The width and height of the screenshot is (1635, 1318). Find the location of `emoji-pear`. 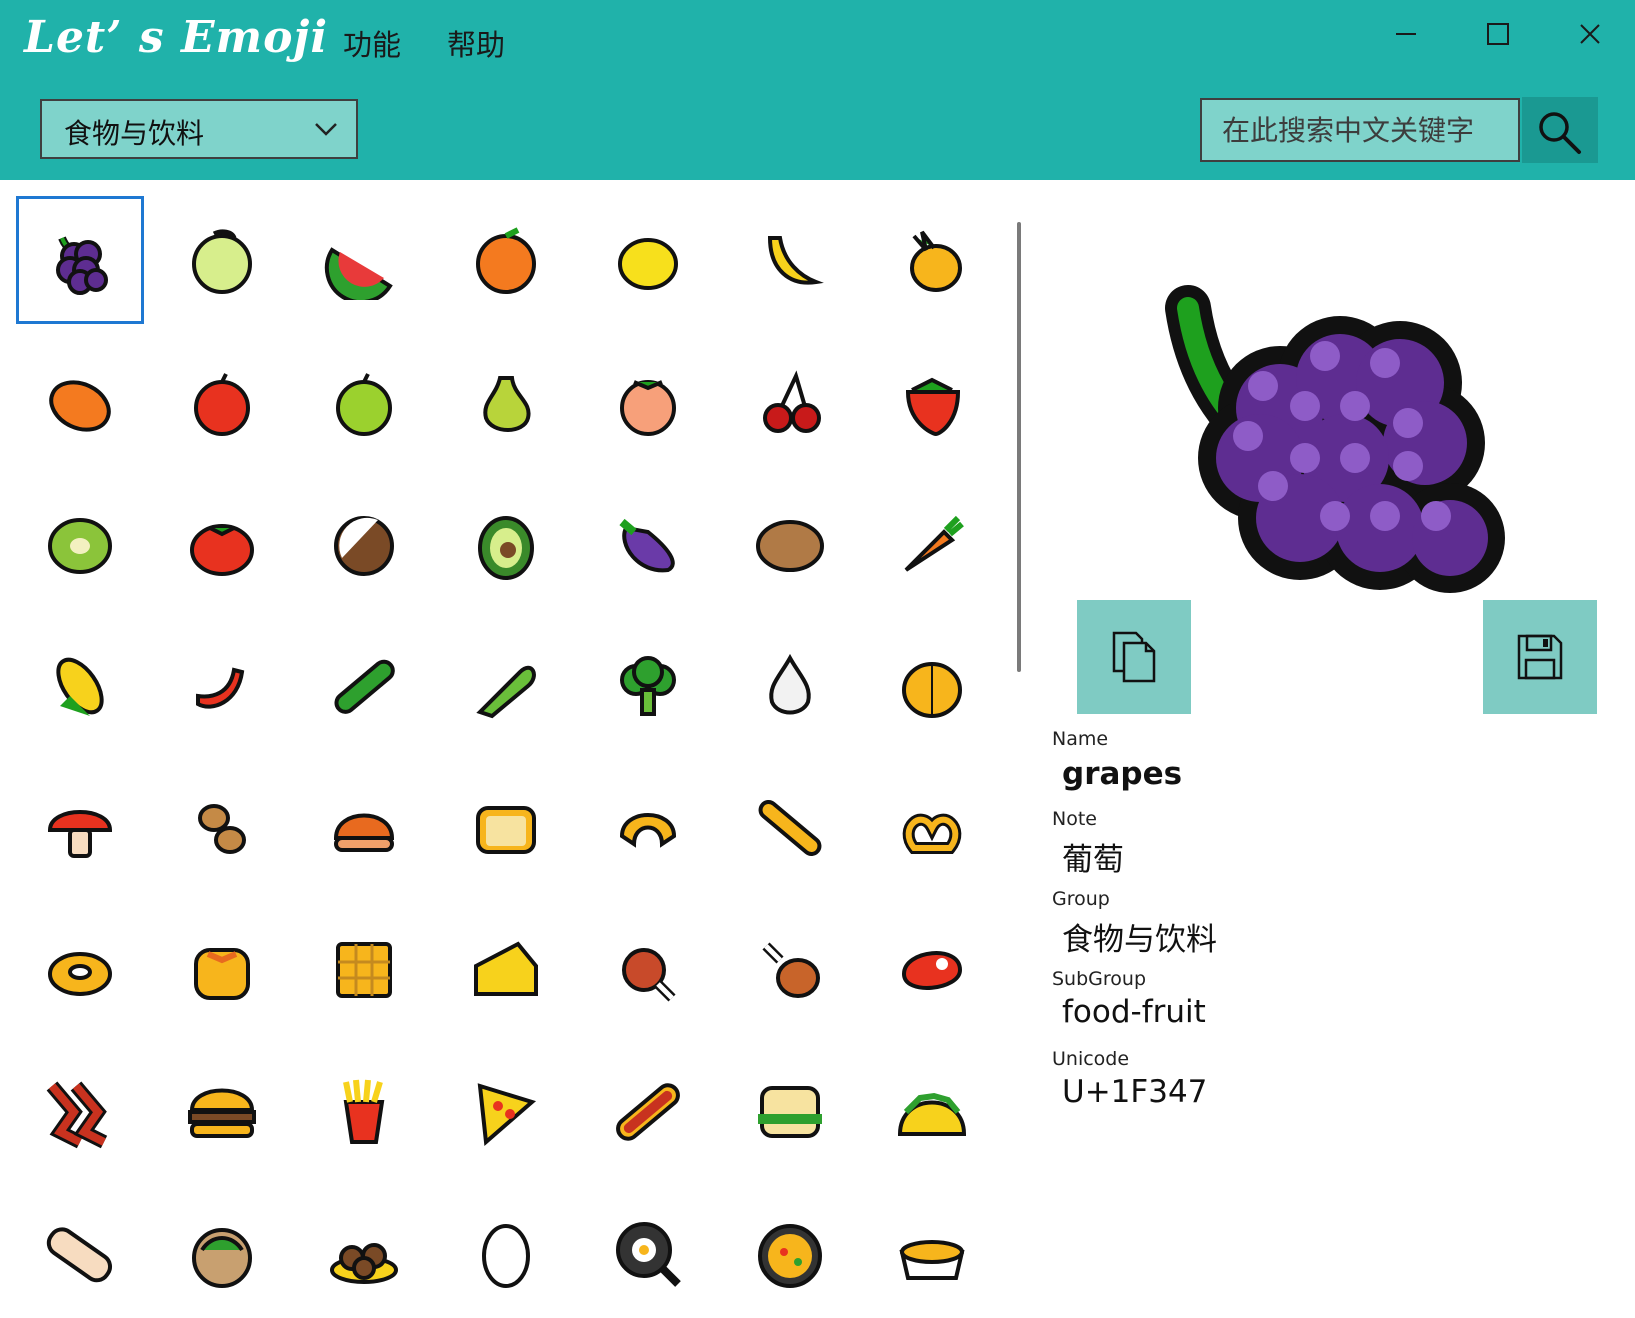

emoji-pear is located at coordinates (506, 402).